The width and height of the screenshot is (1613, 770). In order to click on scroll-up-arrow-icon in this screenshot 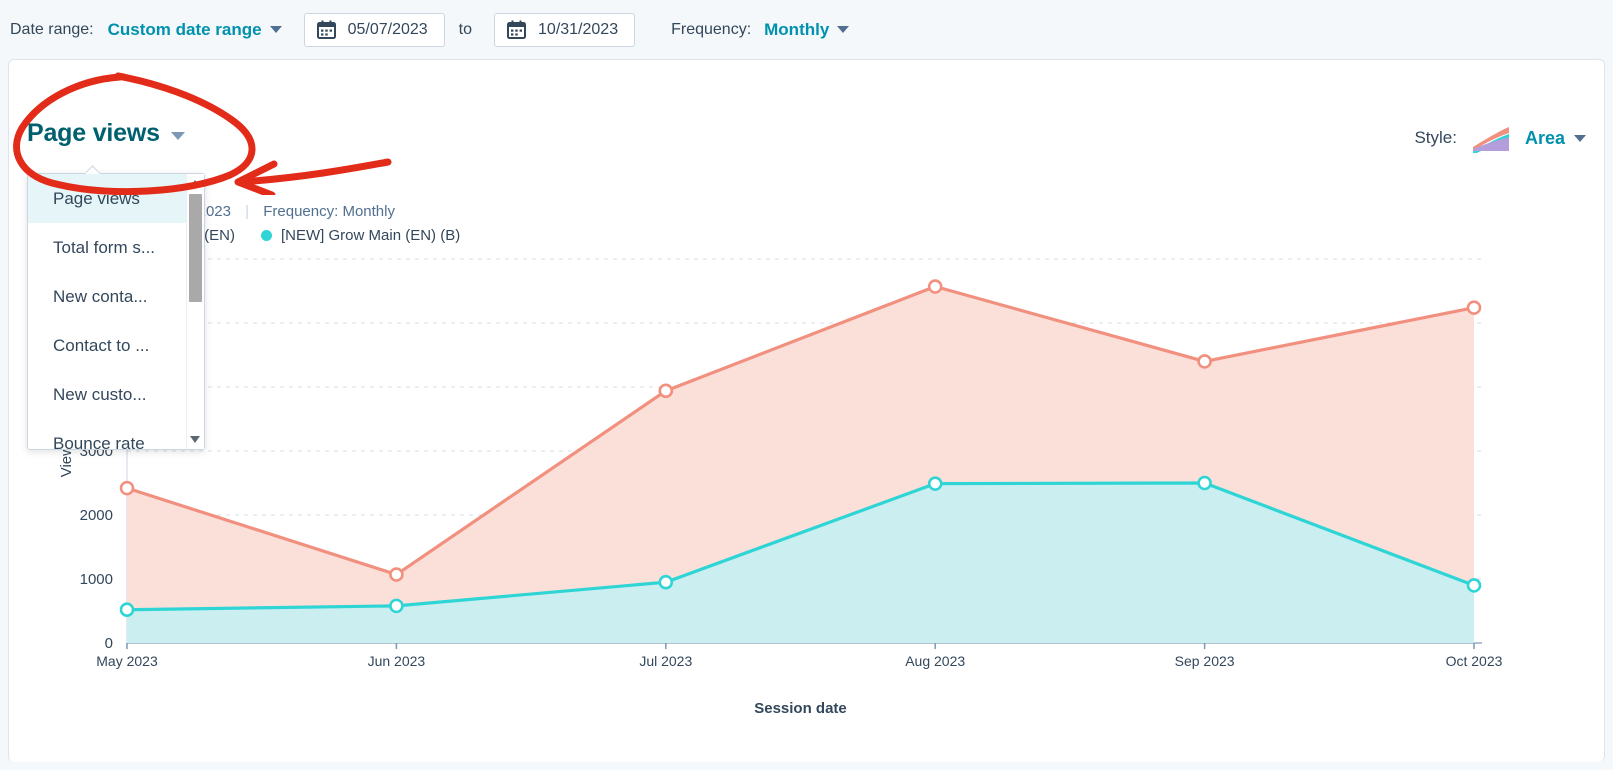, I will do `click(195, 183)`.